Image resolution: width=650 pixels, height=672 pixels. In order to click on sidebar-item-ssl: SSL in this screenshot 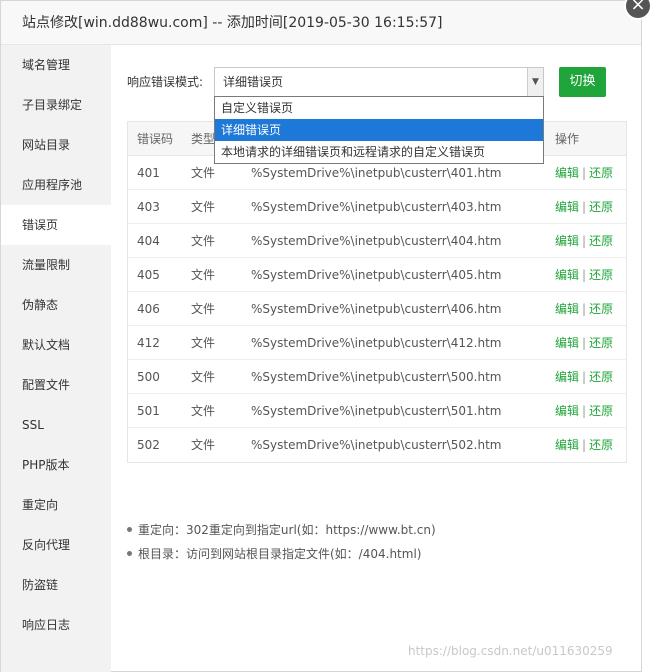, I will do `click(56, 425)`.